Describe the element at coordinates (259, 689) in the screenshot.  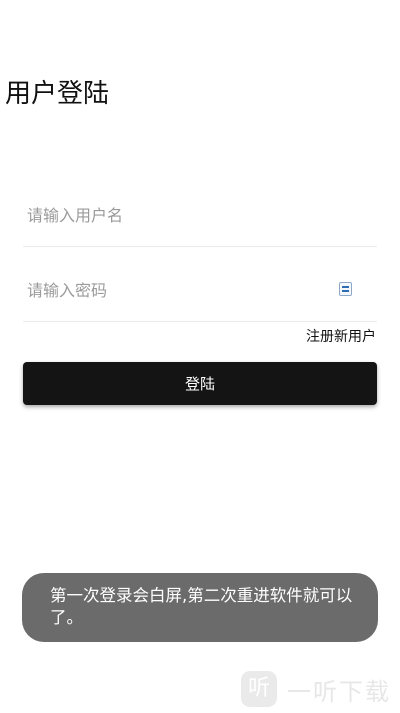
I see `watermark-logo-icon: 听` at that location.